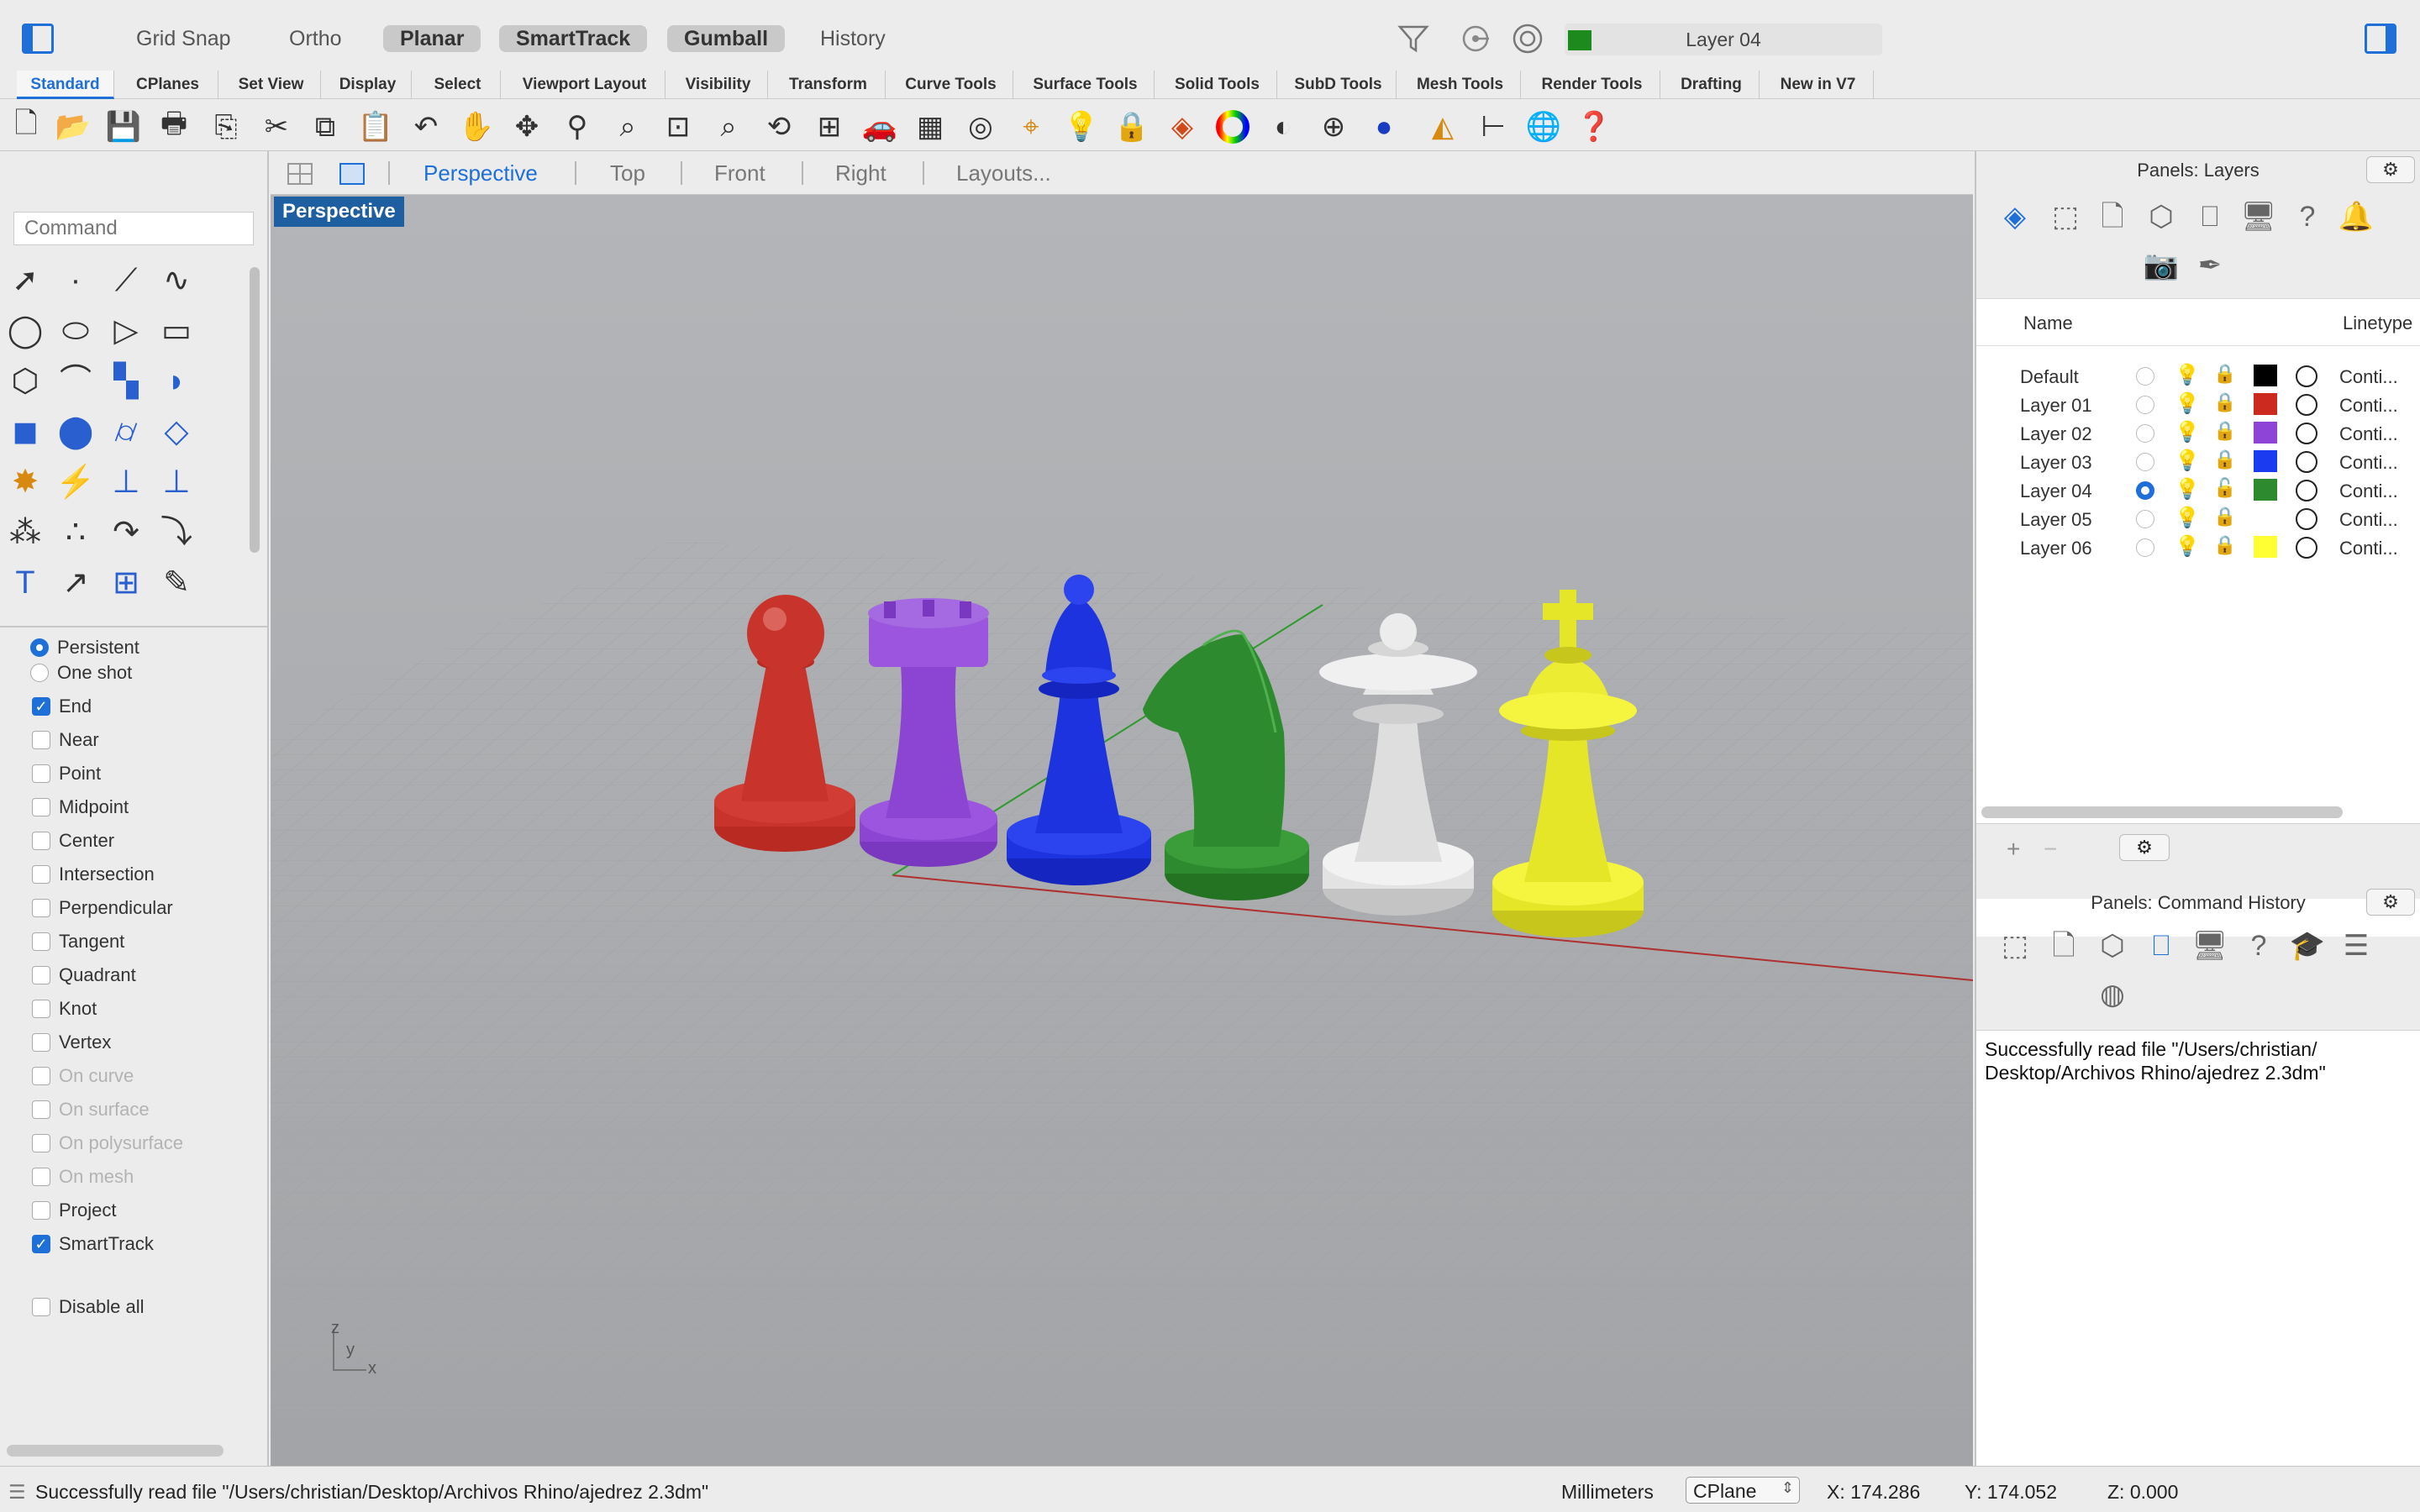  Describe the element at coordinates (1712, 85) in the screenshot. I see `tab-drafting: Drafting` at that location.